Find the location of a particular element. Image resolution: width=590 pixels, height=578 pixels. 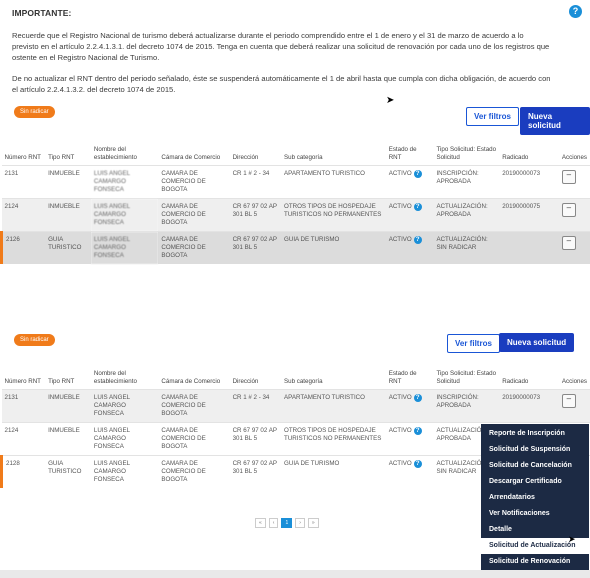

cell-rnt: 2131 is located at coordinates (23, 182).